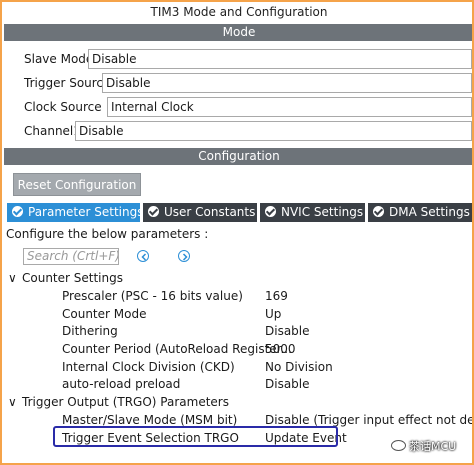 The height and width of the screenshot is (465, 474). What do you see at coordinates (238, 156) in the screenshot?
I see `configuration-section-header: Configuration` at bounding box center [238, 156].